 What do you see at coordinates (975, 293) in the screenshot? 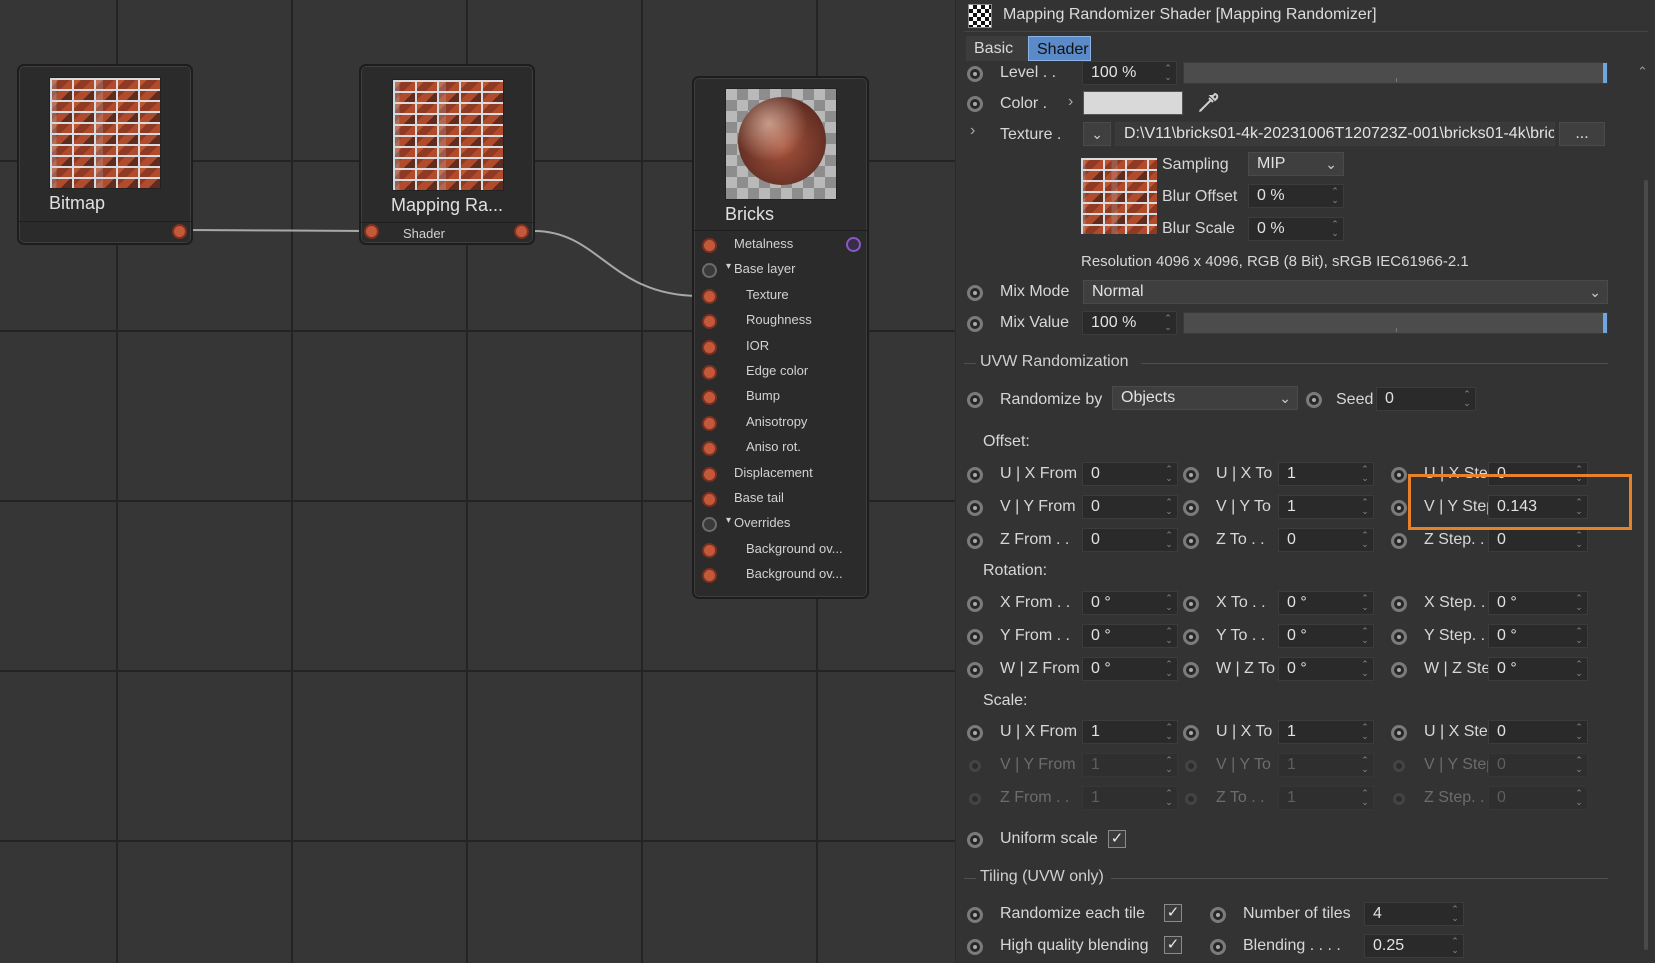
I see `mix-mode-animate-toggle` at bounding box center [975, 293].